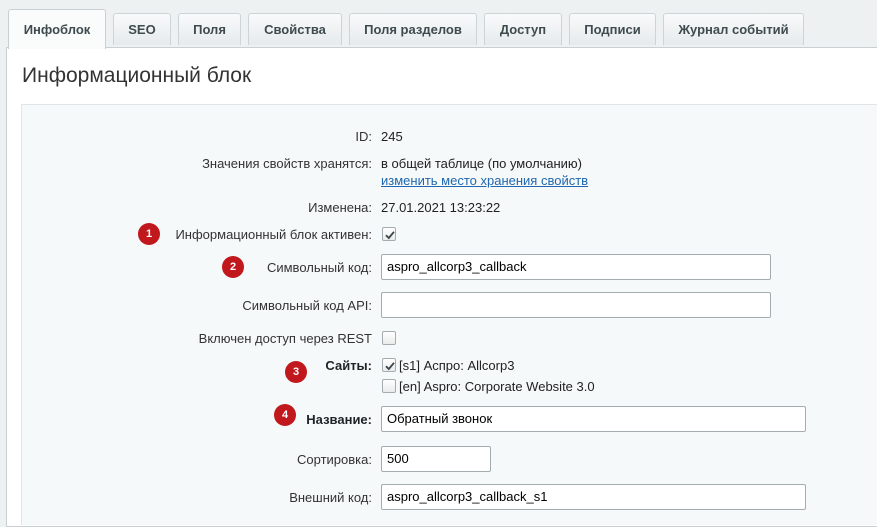  I want to click on site-s1-checkbox, so click(389, 365).